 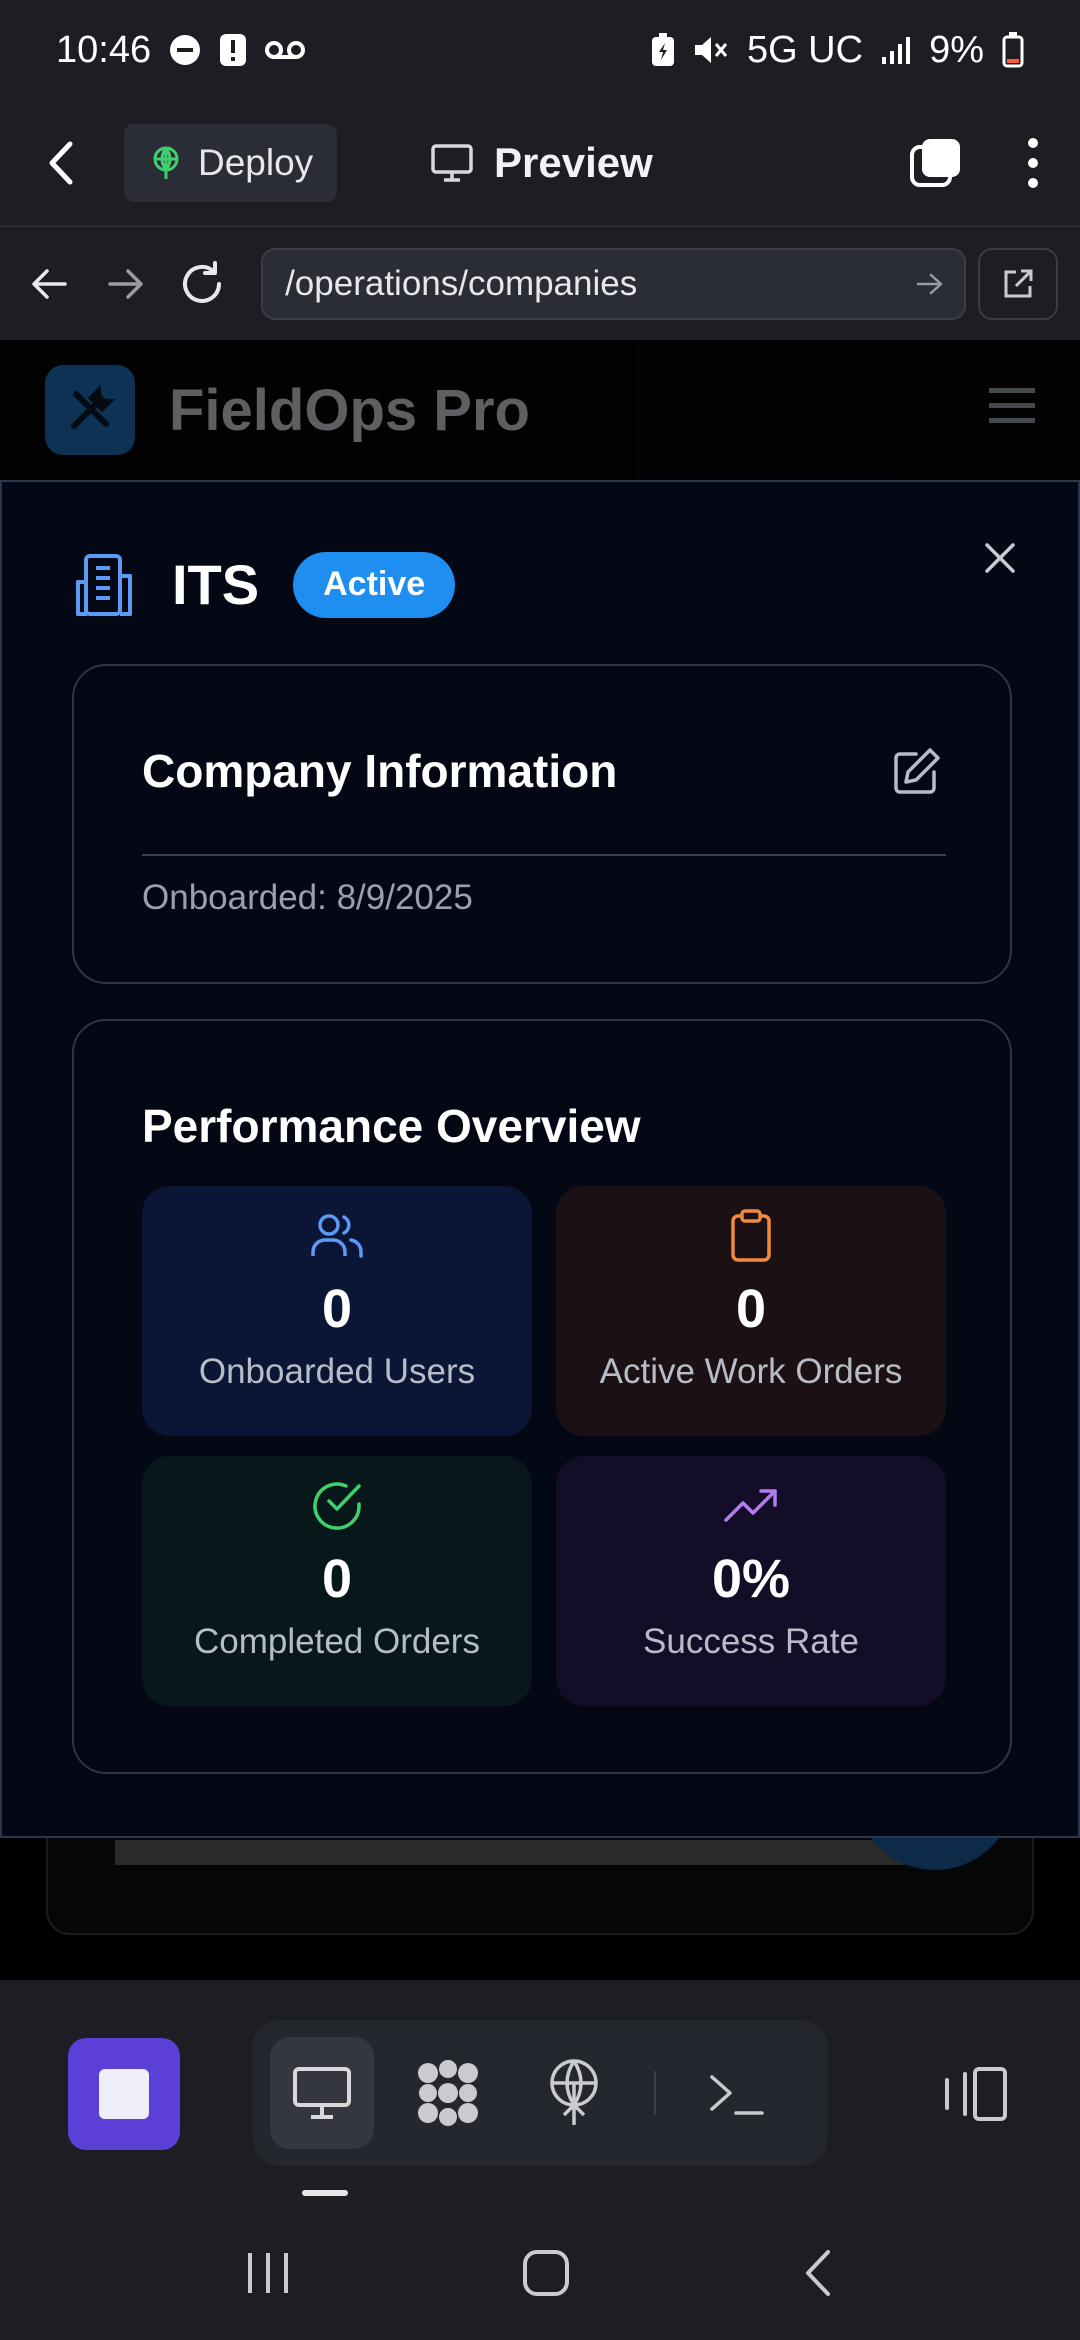 I want to click on tool-shell, so click(x=736, y=2093).